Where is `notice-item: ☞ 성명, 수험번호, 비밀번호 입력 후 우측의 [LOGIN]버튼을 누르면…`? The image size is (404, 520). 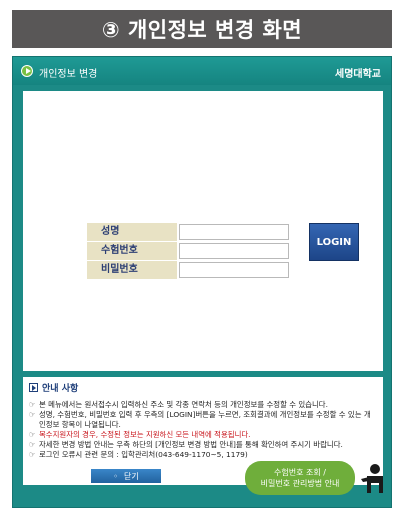
notice-item: ☞ 성명, 수험번호, 비밀번호 입력 후 우측의 [LOGIN]버튼을 누르면… is located at coordinates (203, 420).